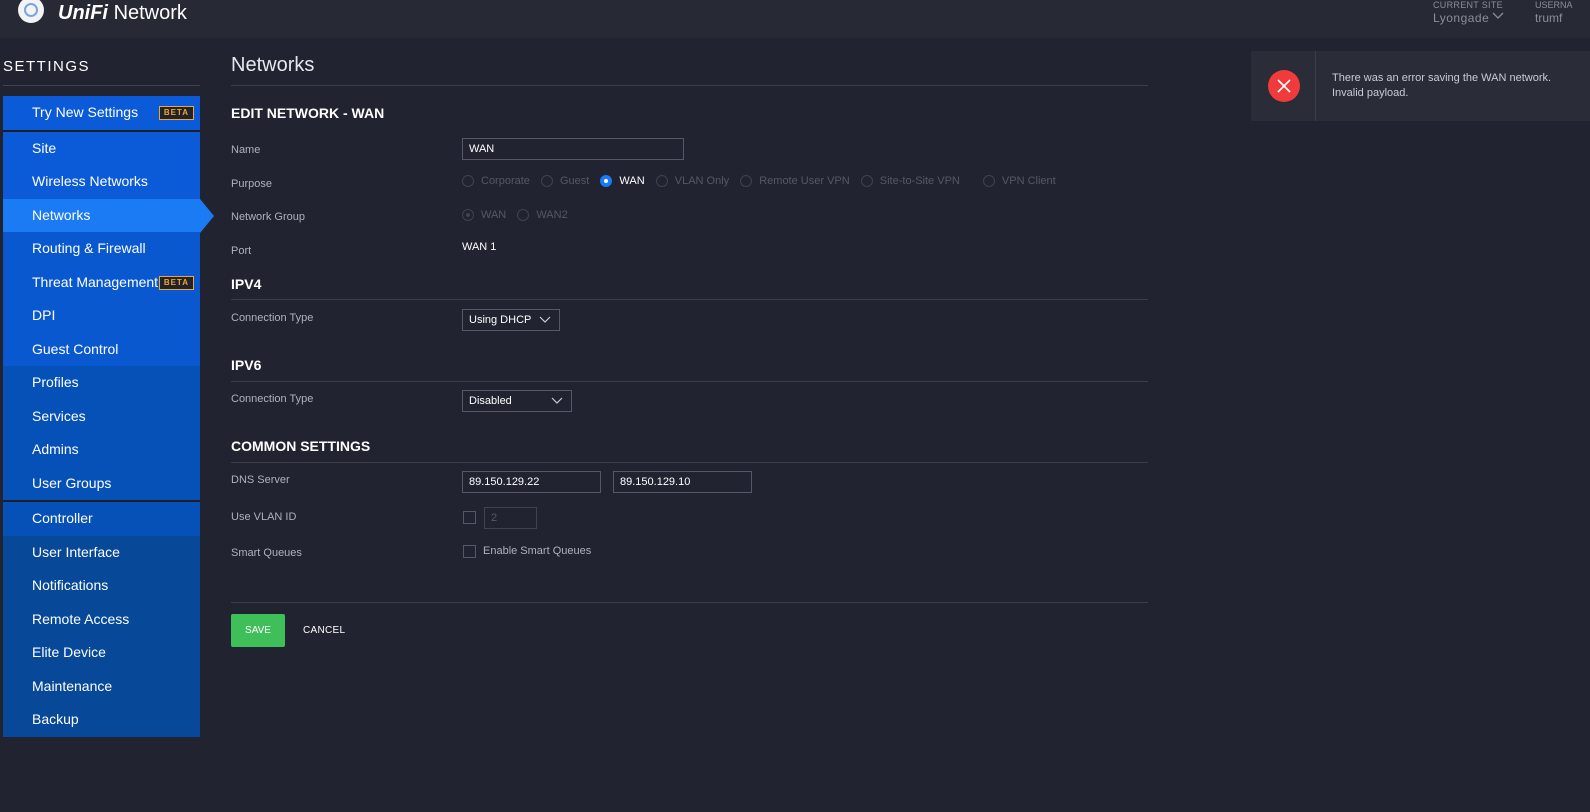 The image size is (1590, 812). Describe the element at coordinates (268, 217) in the screenshot. I see `network-group-label: Network Group` at that location.